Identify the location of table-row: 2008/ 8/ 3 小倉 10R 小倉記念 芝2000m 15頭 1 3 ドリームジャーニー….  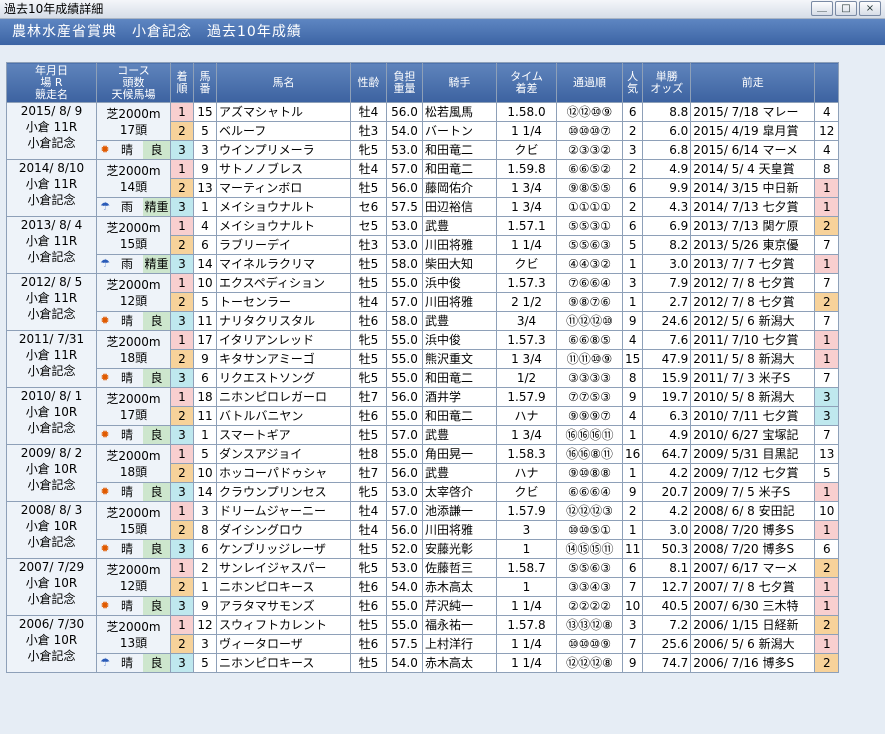
(423, 530).